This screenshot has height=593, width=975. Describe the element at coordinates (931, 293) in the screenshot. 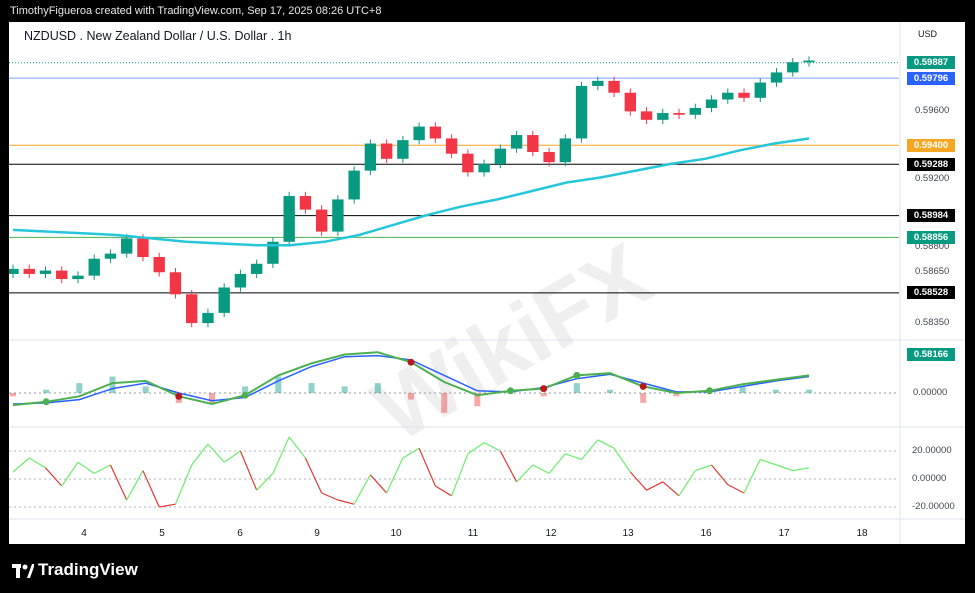

I see `price-tag: 0.58528` at that location.